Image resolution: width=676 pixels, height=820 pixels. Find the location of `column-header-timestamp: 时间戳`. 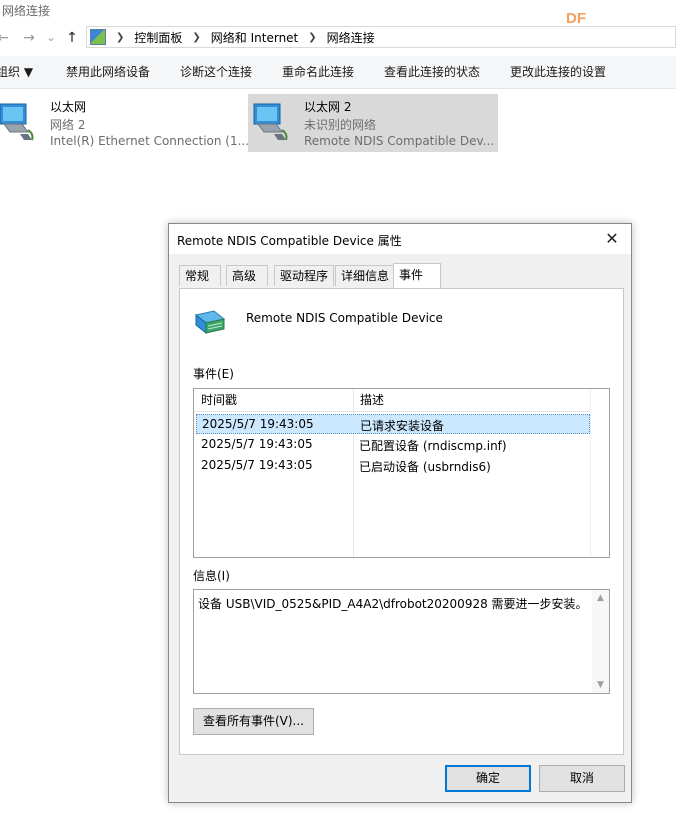

column-header-timestamp: 时间戳 is located at coordinates (273, 400).